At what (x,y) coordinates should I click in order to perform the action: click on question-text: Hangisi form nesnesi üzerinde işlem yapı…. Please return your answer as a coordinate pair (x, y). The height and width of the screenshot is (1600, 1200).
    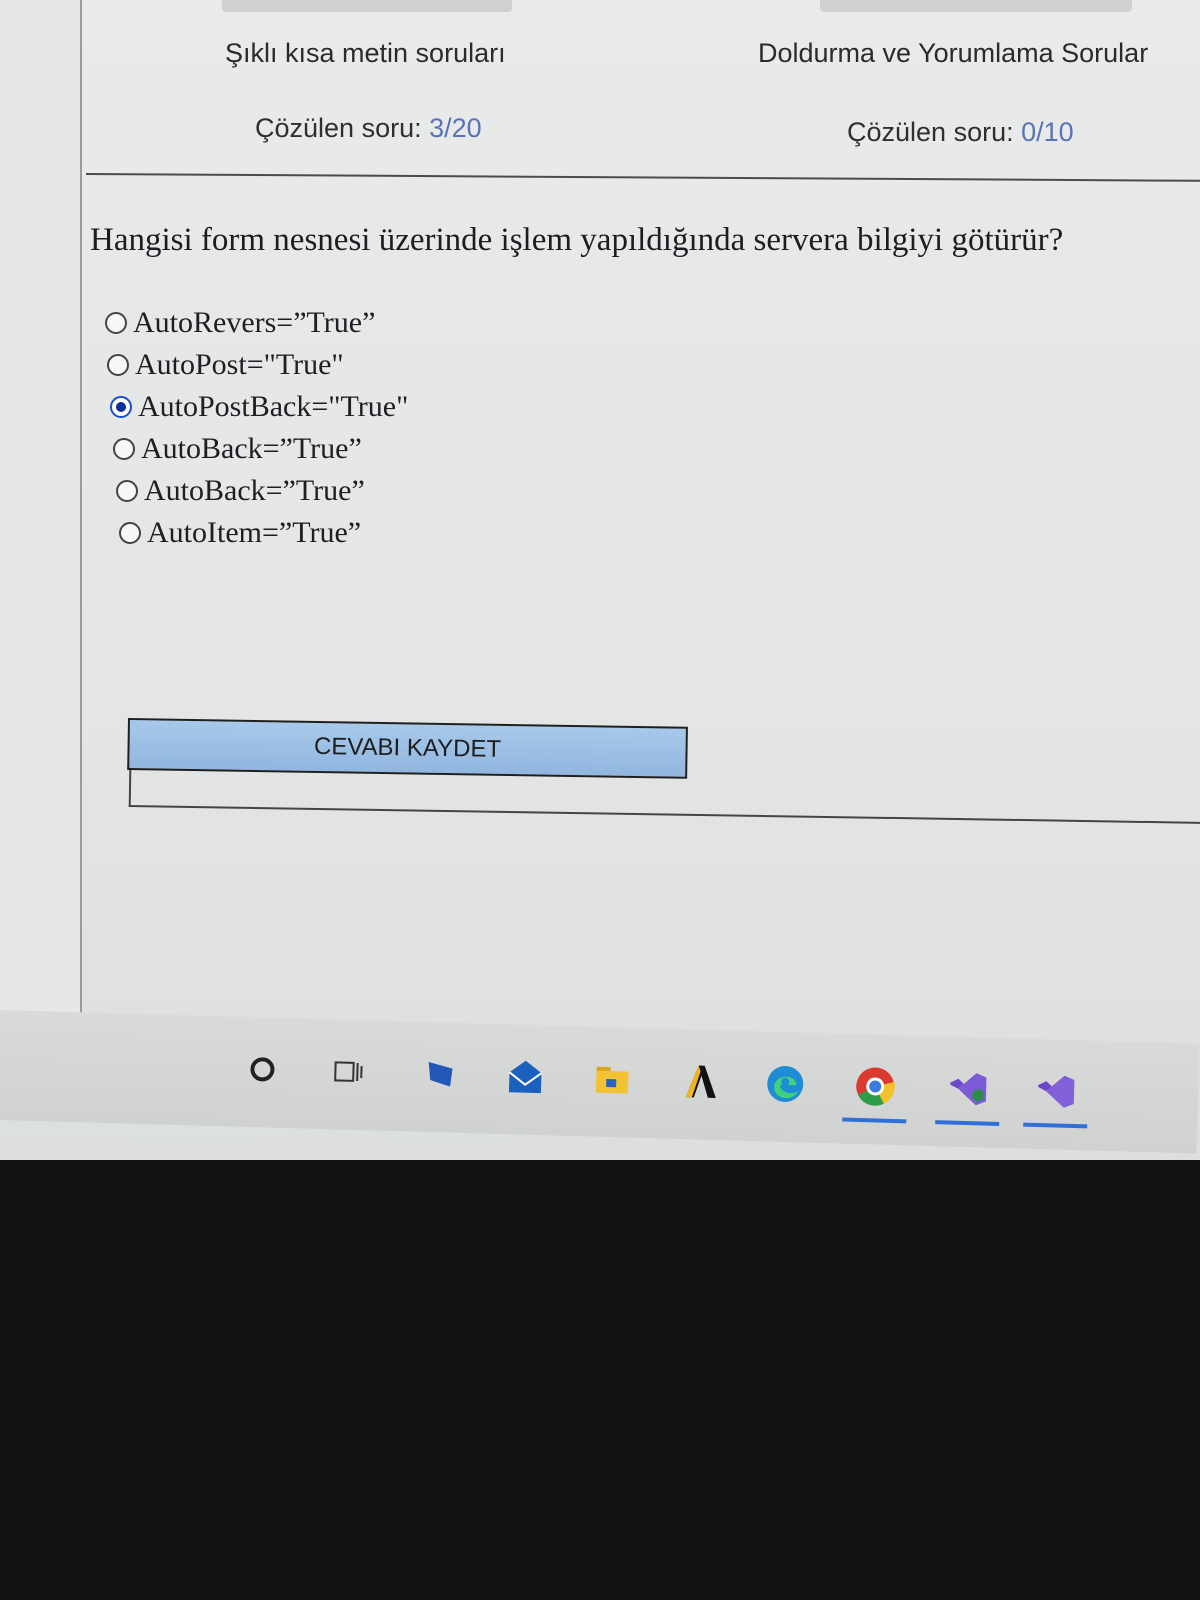
    Looking at the image, I should click on (577, 240).